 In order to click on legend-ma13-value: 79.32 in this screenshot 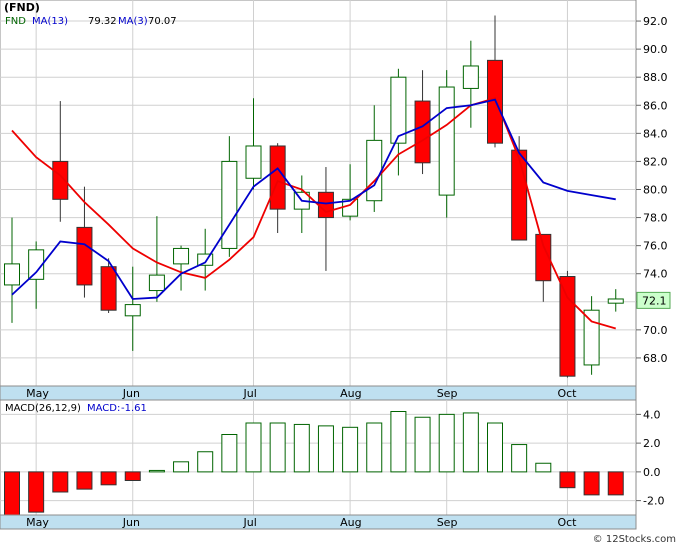, I will do `click(102, 21)`.